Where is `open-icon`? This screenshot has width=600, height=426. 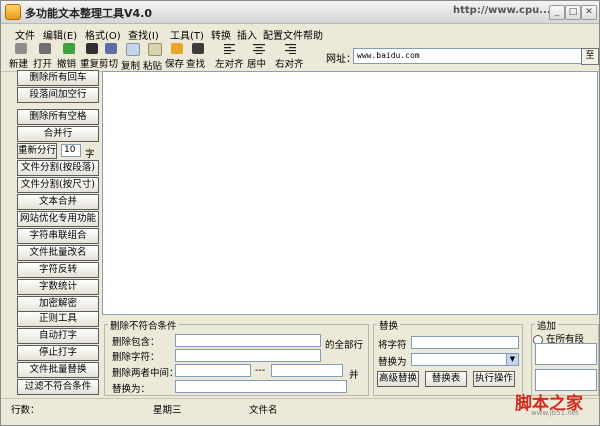 open-icon is located at coordinates (45, 48).